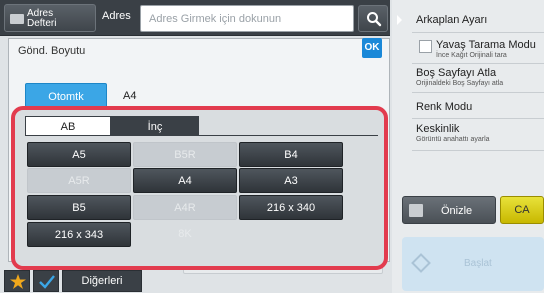 Image resolution: width=544 pixels, height=293 pixels. I want to click on address-book-icon, so click(17, 19).